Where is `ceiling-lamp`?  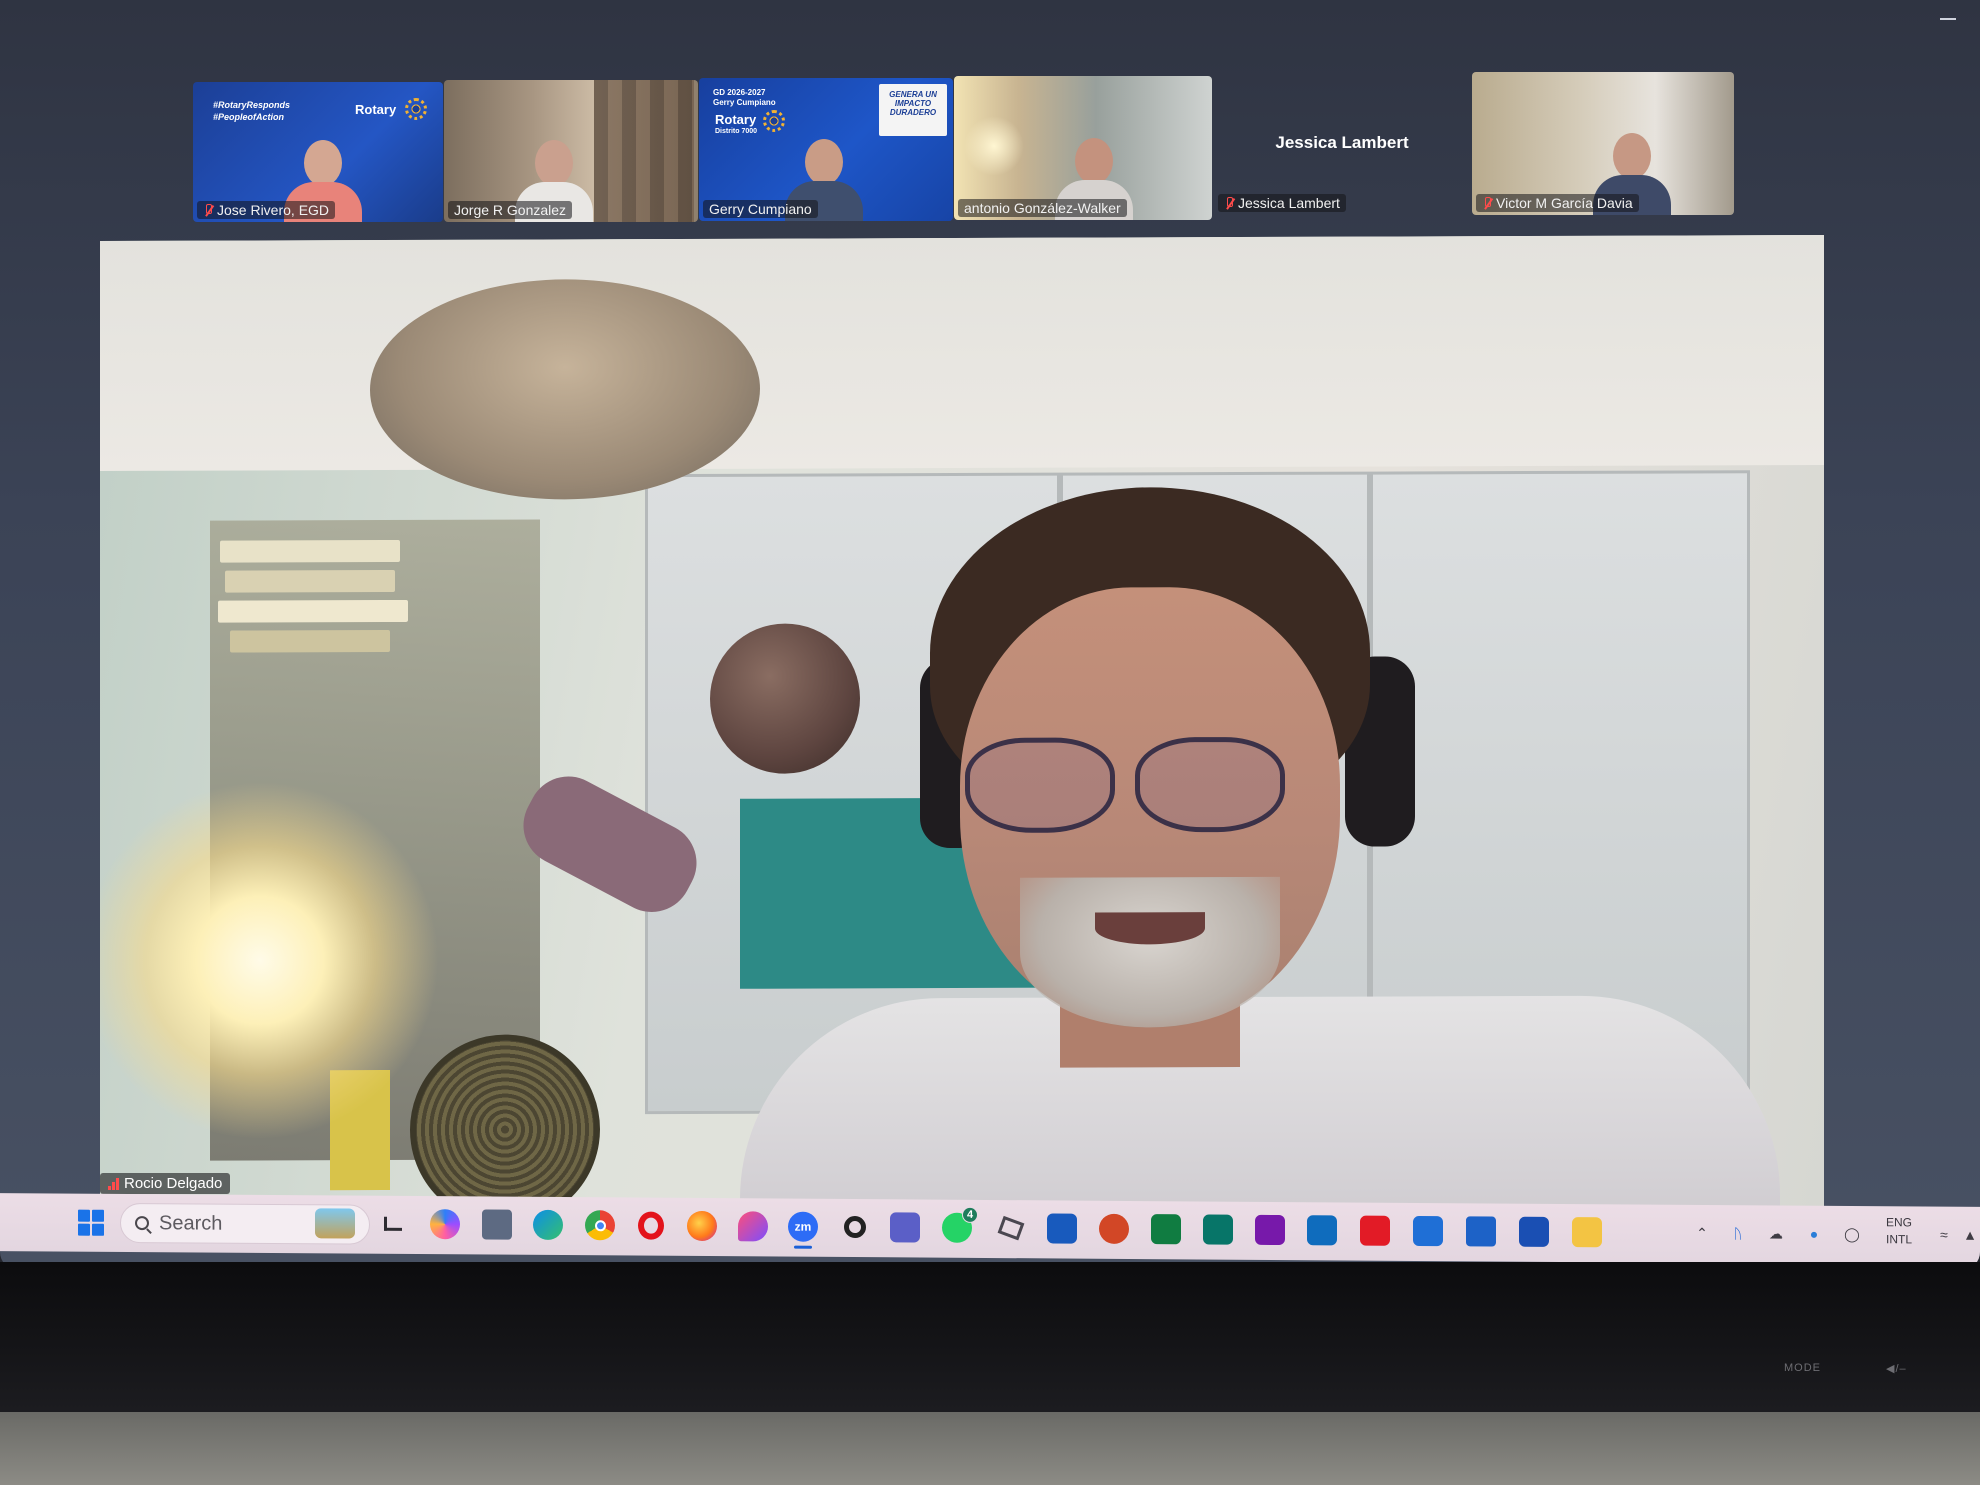 ceiling-lamp is located at coordinates (565, 389).